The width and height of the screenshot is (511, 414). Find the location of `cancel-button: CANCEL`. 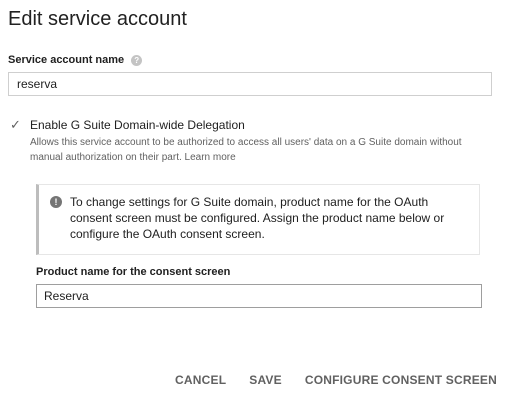

cancel-button: CANCEL is located at coordinates (200, 380).